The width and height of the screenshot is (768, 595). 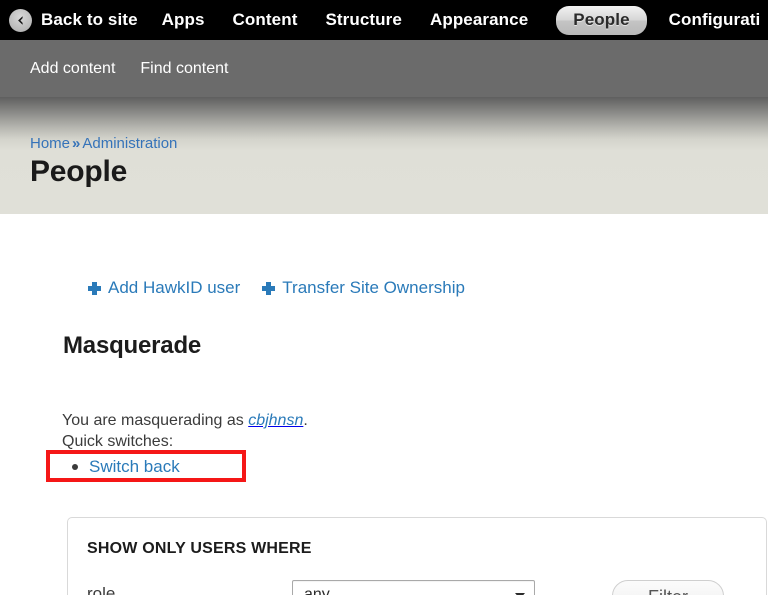 I want to click on switch-back-link: Switch back, so click(x=134, y=467).